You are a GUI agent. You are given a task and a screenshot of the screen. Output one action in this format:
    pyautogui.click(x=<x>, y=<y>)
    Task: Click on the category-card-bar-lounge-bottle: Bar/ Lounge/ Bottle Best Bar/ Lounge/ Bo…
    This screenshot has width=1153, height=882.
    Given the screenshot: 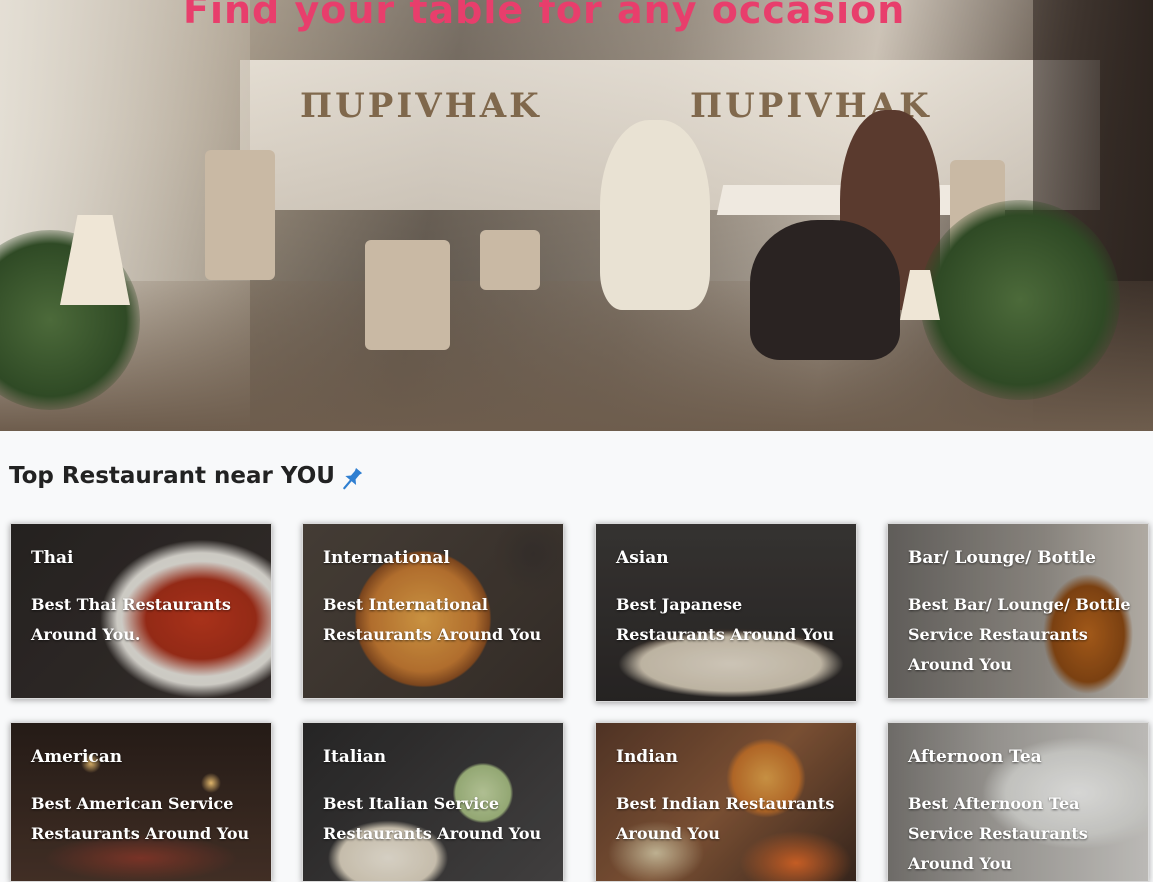 What is the action you would take?
    pyautogui.click(x=1018, y=611)
    